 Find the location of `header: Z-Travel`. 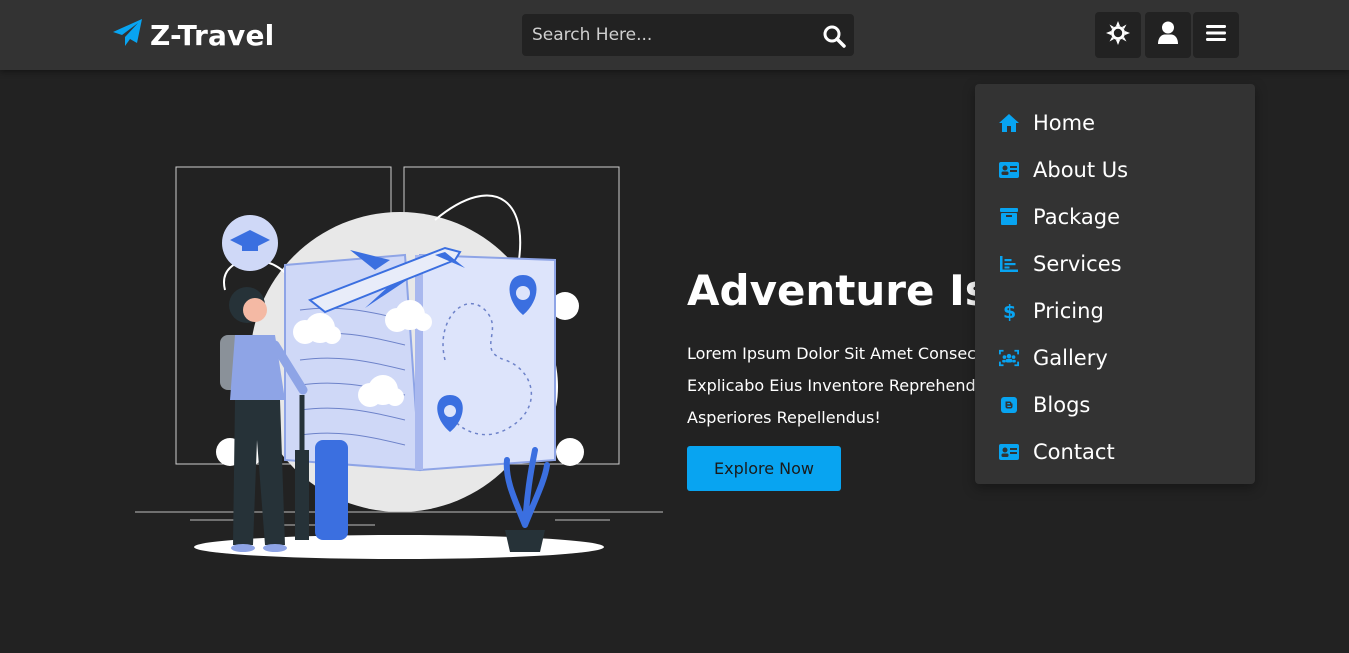

header: Z-Travel is located at coordinates (674, 35).